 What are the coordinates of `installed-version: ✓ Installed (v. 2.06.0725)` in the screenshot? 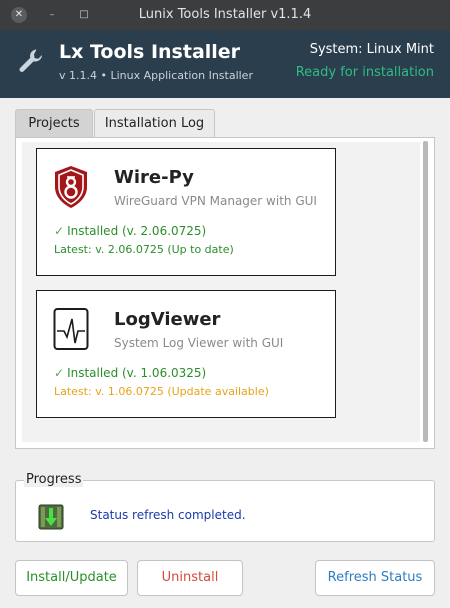 It's located at (130, 231).